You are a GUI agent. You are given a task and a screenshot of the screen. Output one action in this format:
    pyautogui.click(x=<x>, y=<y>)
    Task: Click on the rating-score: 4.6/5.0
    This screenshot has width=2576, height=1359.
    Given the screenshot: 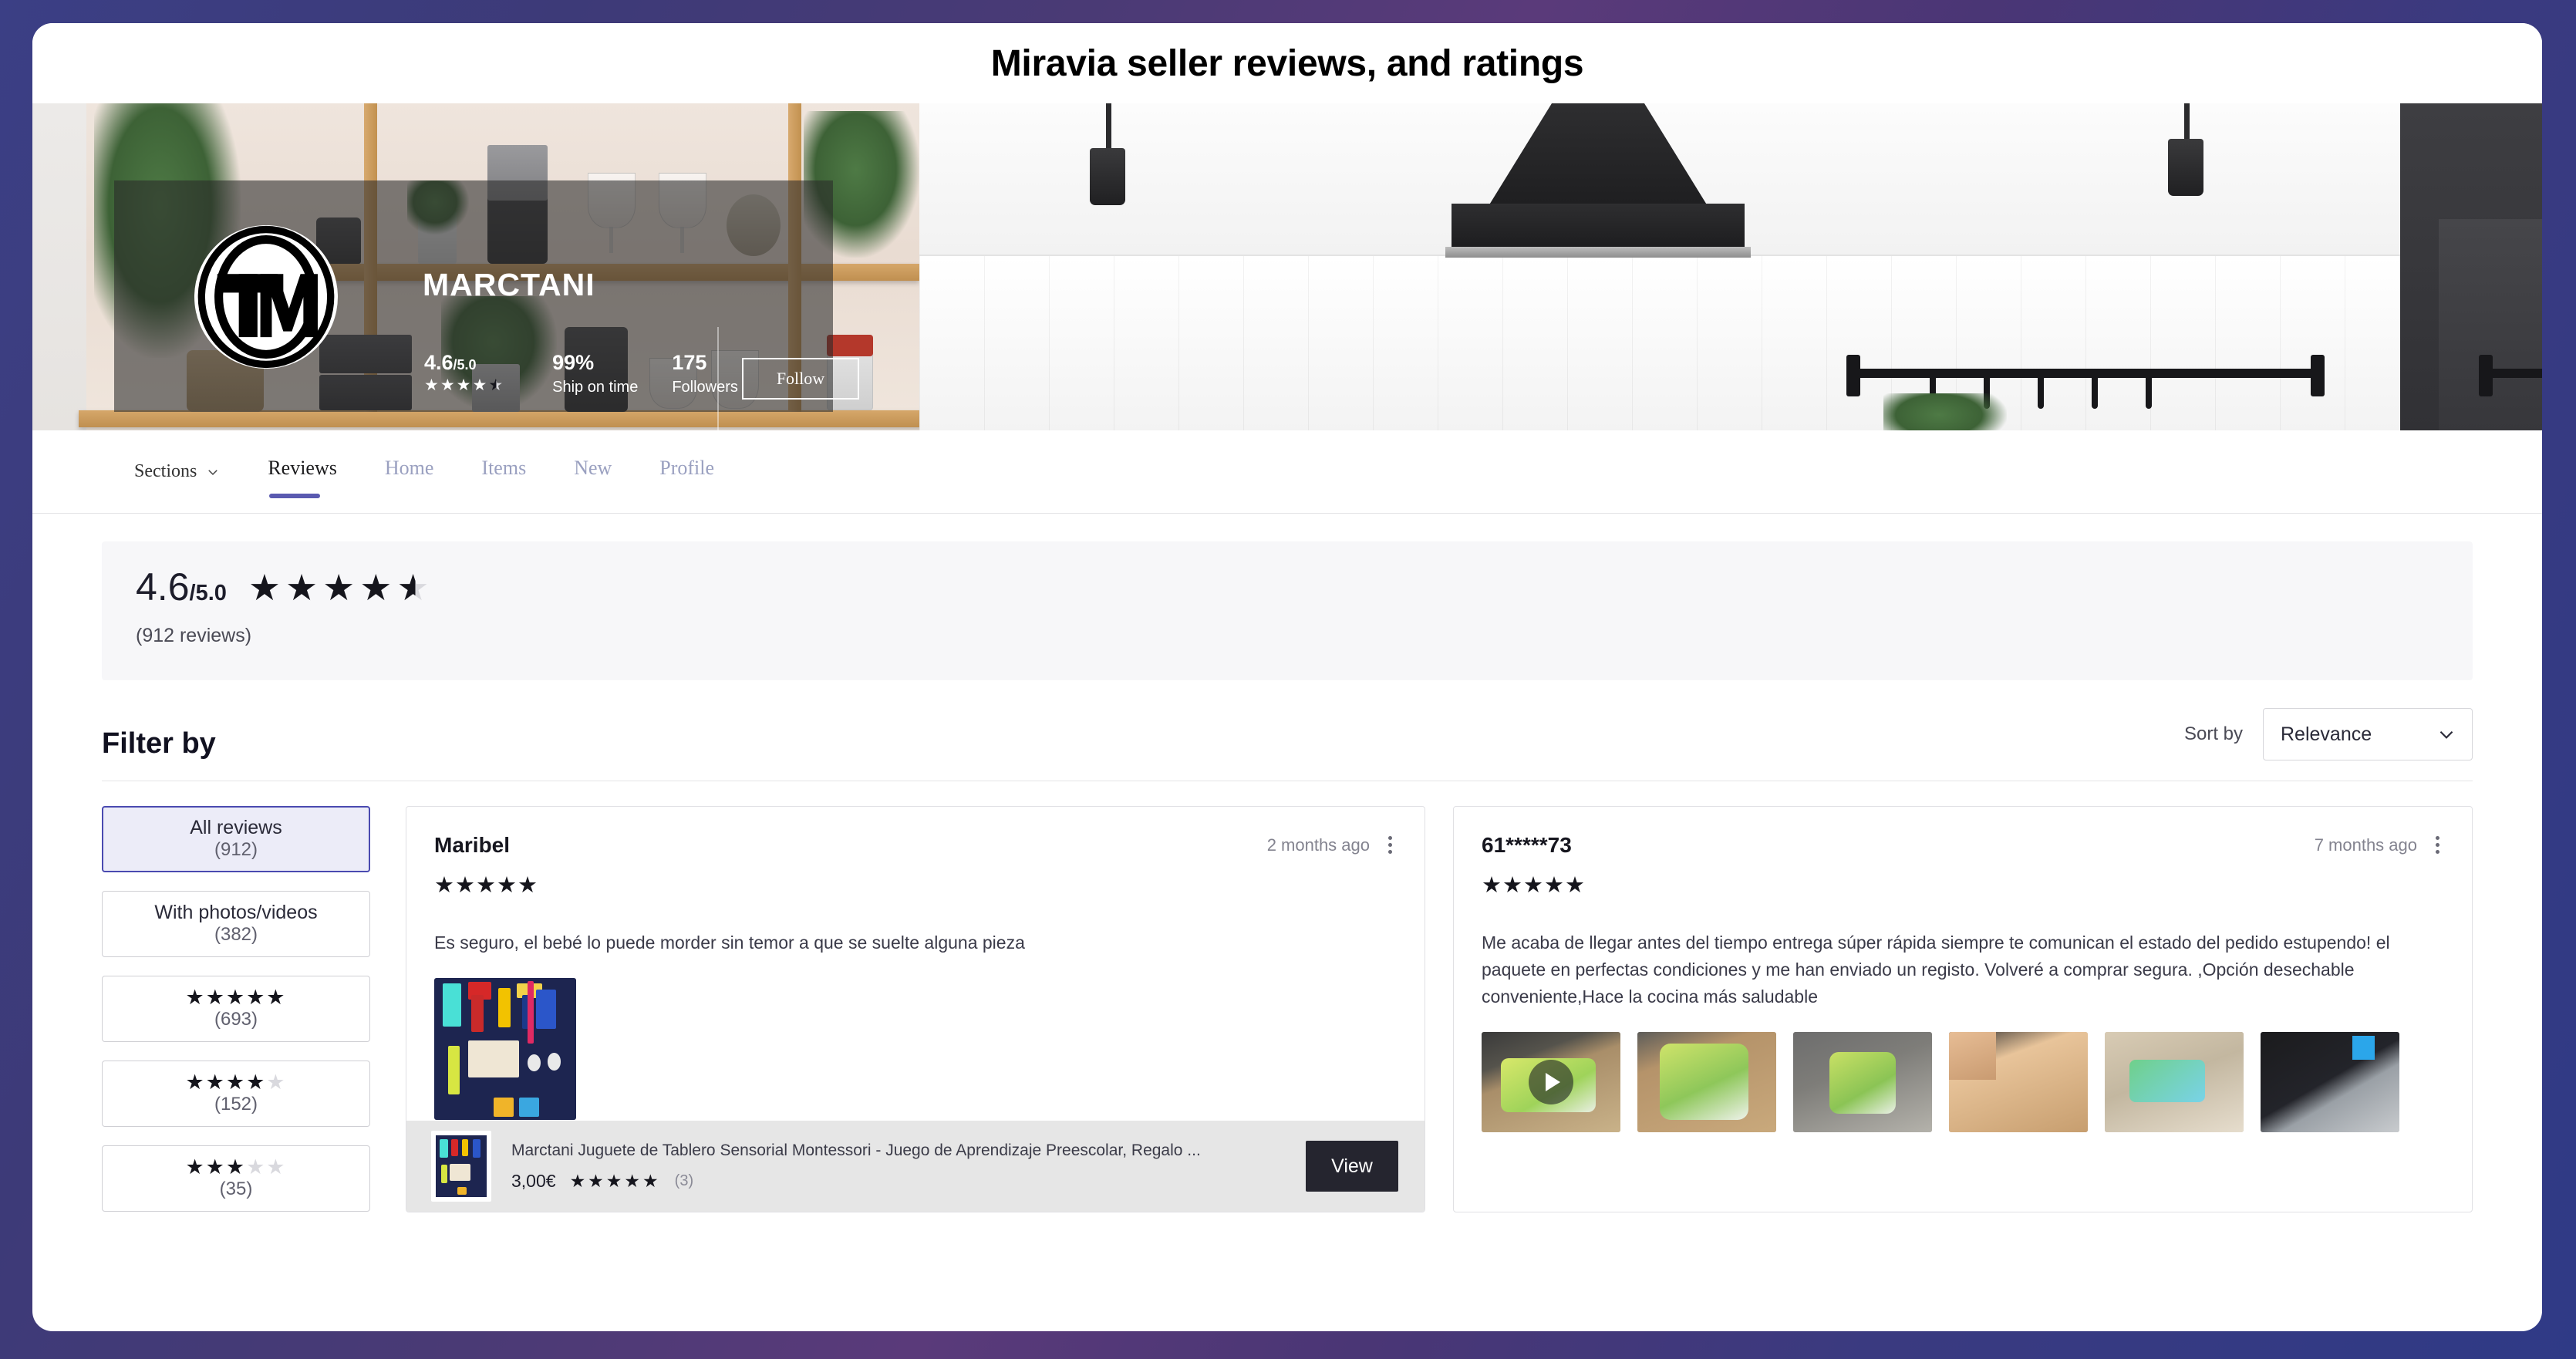 What is the action you would take?
    pyautogui.click(x=181, y=587)
    